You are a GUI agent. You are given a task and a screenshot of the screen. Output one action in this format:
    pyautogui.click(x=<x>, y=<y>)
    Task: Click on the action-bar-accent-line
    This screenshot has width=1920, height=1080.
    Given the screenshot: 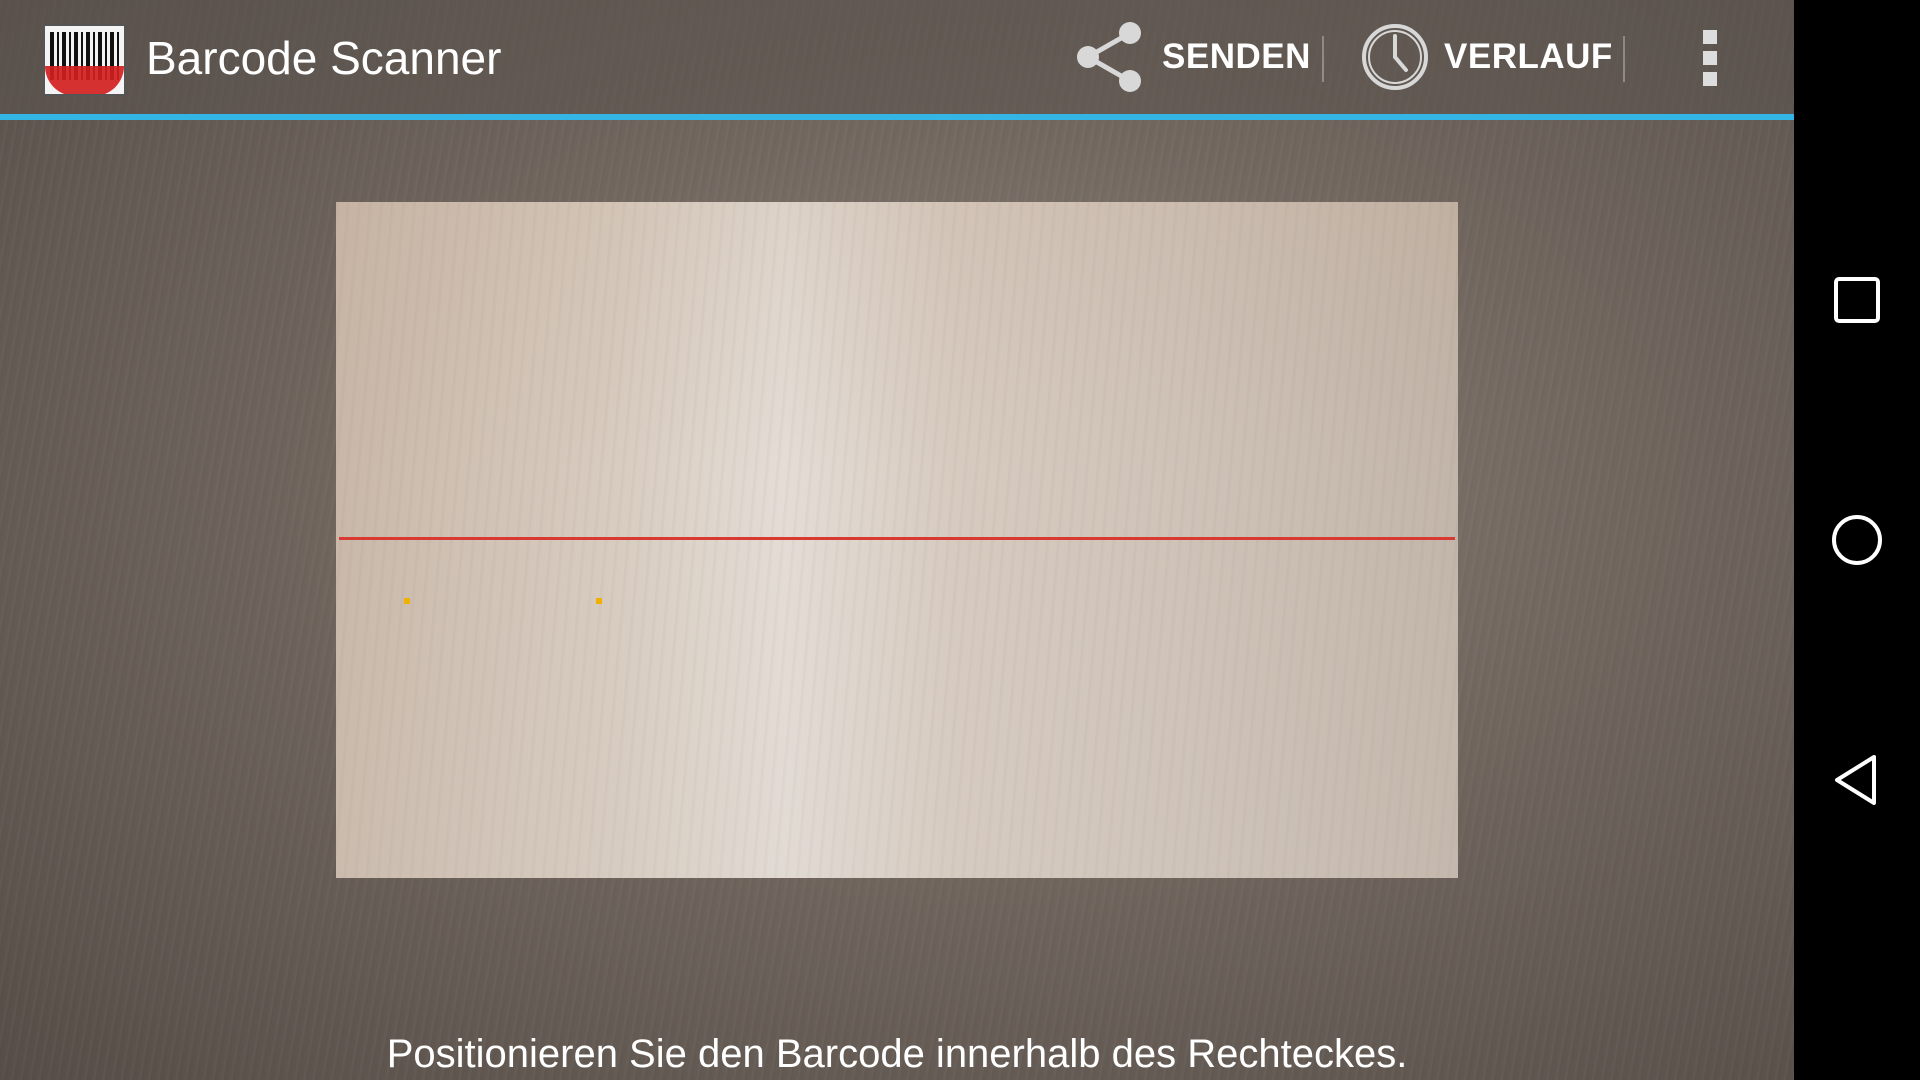 What is the action you would take?
    pyautogui.click(x=897, y=117)
    